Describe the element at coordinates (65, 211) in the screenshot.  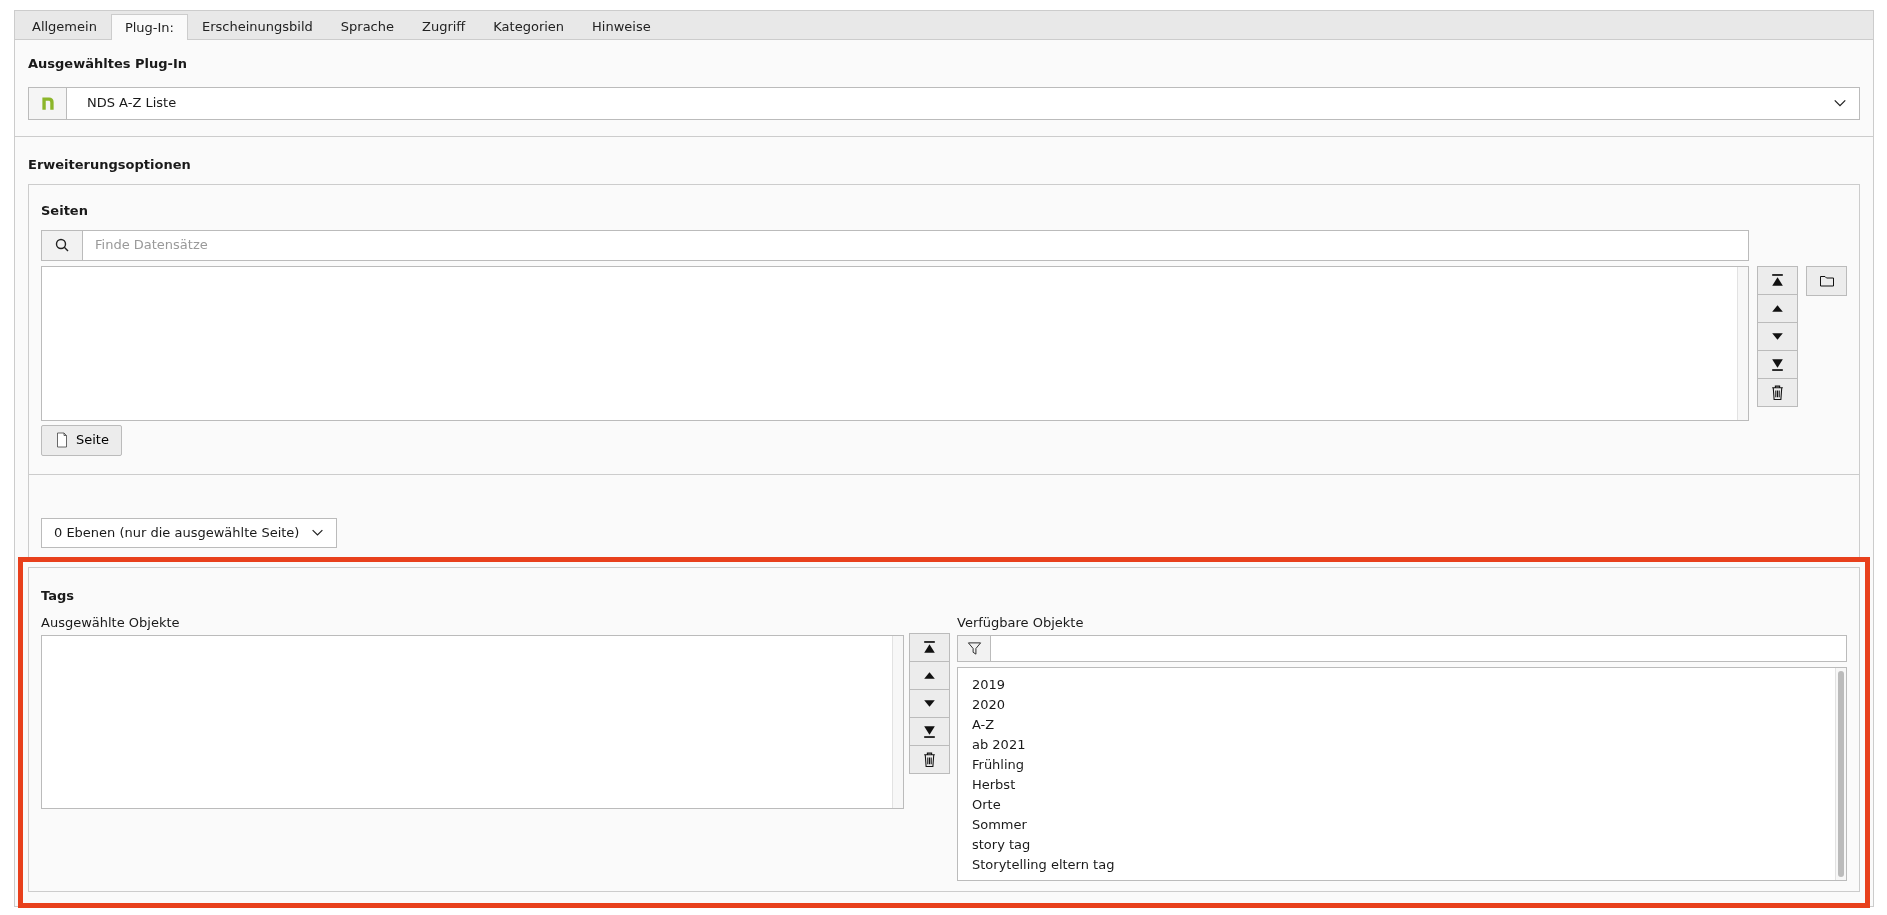
I see `field-label: Seiten` at that location.